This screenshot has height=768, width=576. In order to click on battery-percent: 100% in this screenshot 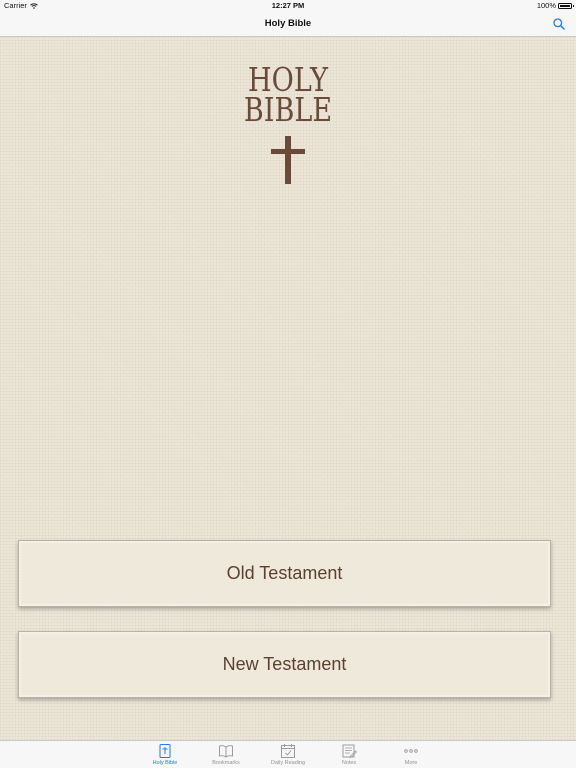, I will do `click(546, 5)`.